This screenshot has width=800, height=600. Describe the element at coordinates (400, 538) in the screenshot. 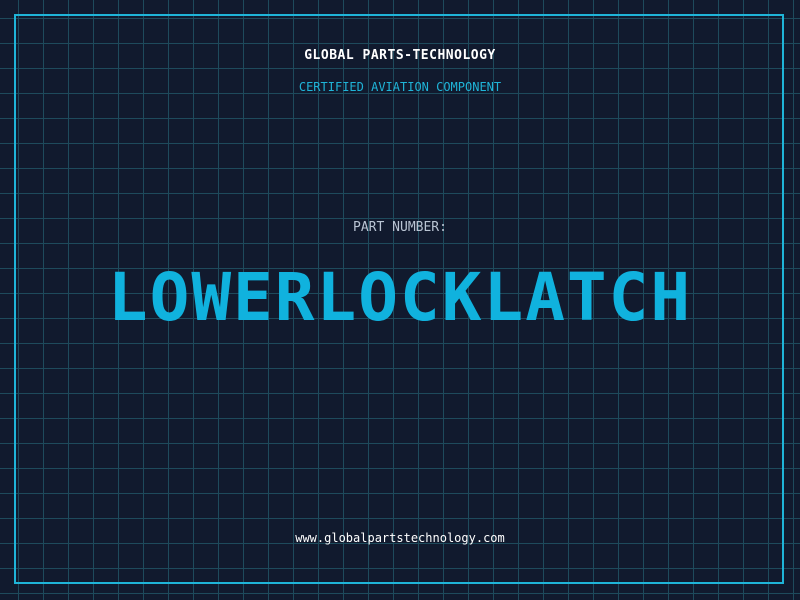

I see `website-url: www.globalpartstechnology.com` at that location.